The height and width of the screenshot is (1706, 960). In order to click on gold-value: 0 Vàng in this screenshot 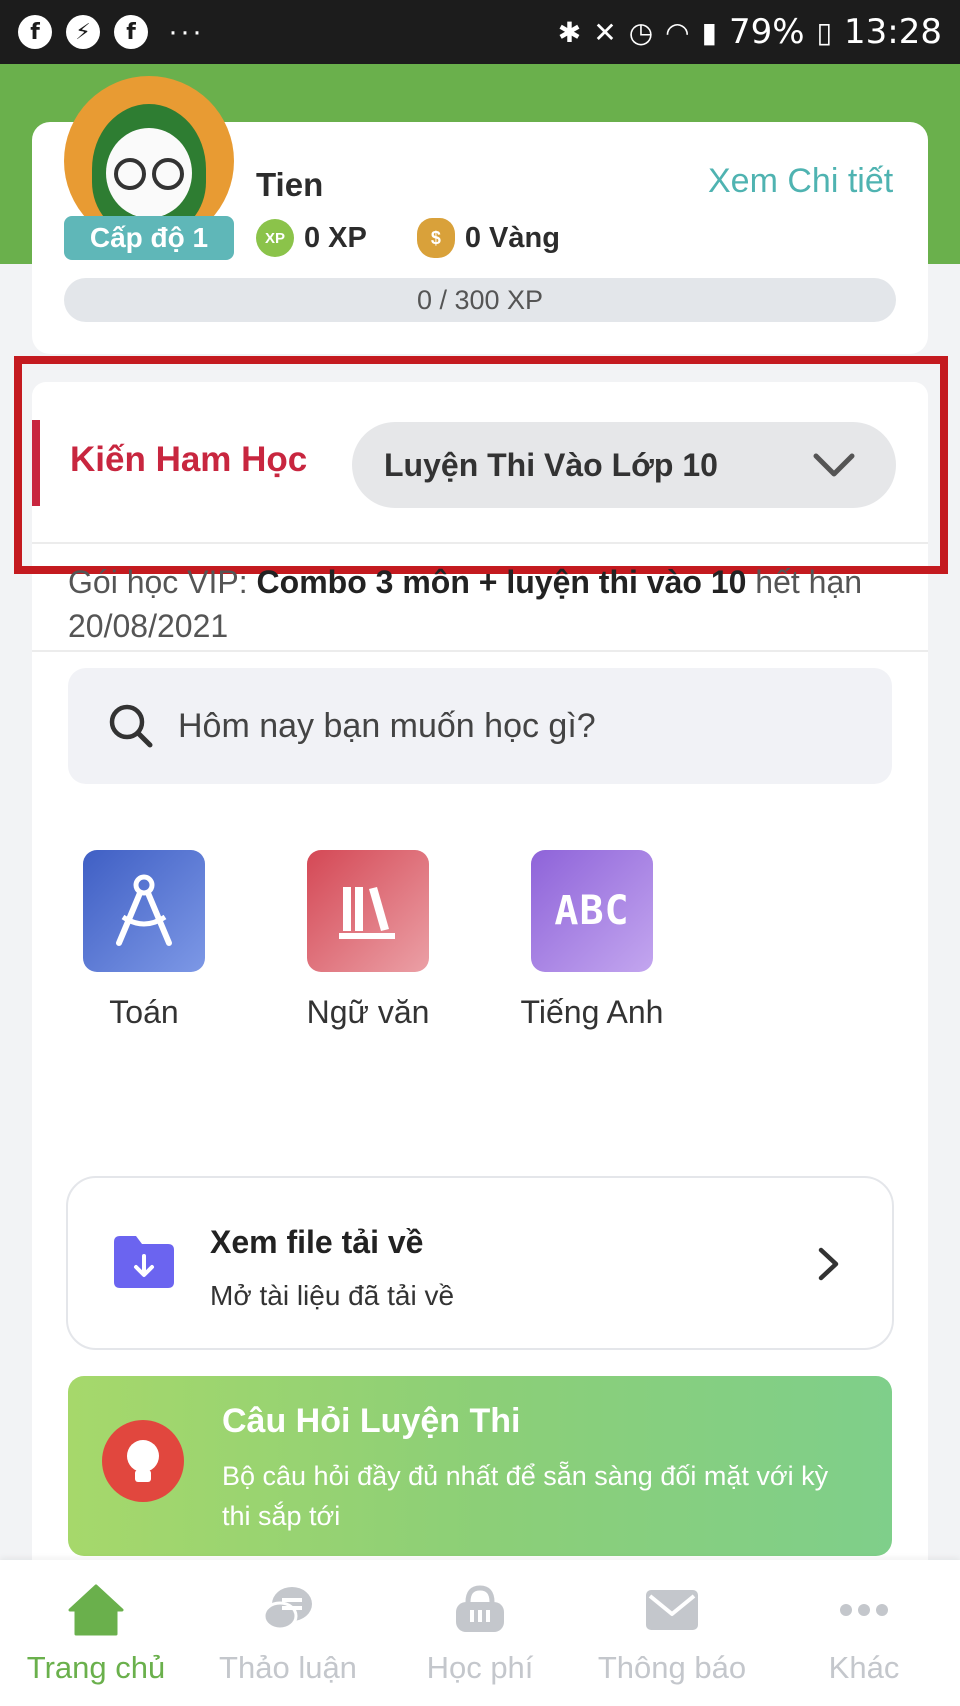, I will do `click(512, 237)`.